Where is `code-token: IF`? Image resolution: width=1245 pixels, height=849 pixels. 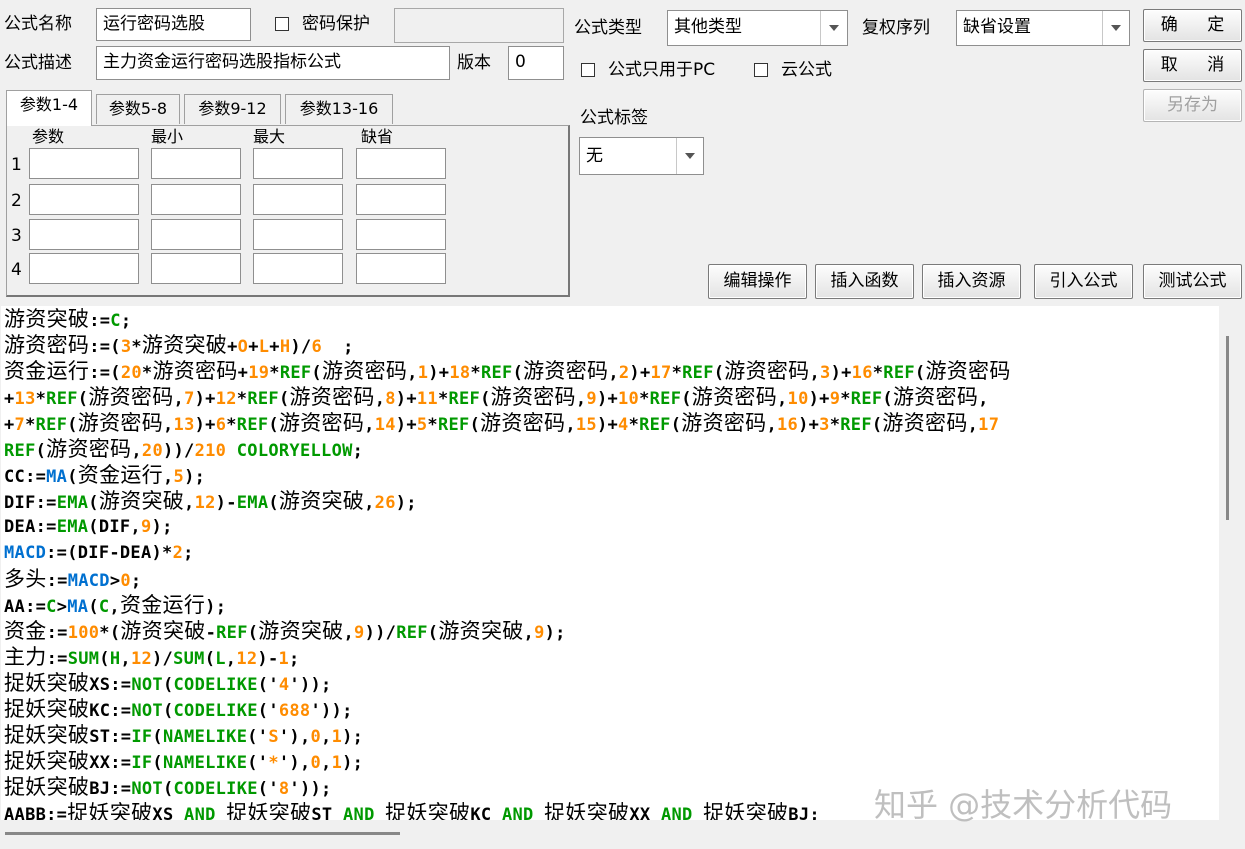
code-token: IF is located at coordinates (142, 737).